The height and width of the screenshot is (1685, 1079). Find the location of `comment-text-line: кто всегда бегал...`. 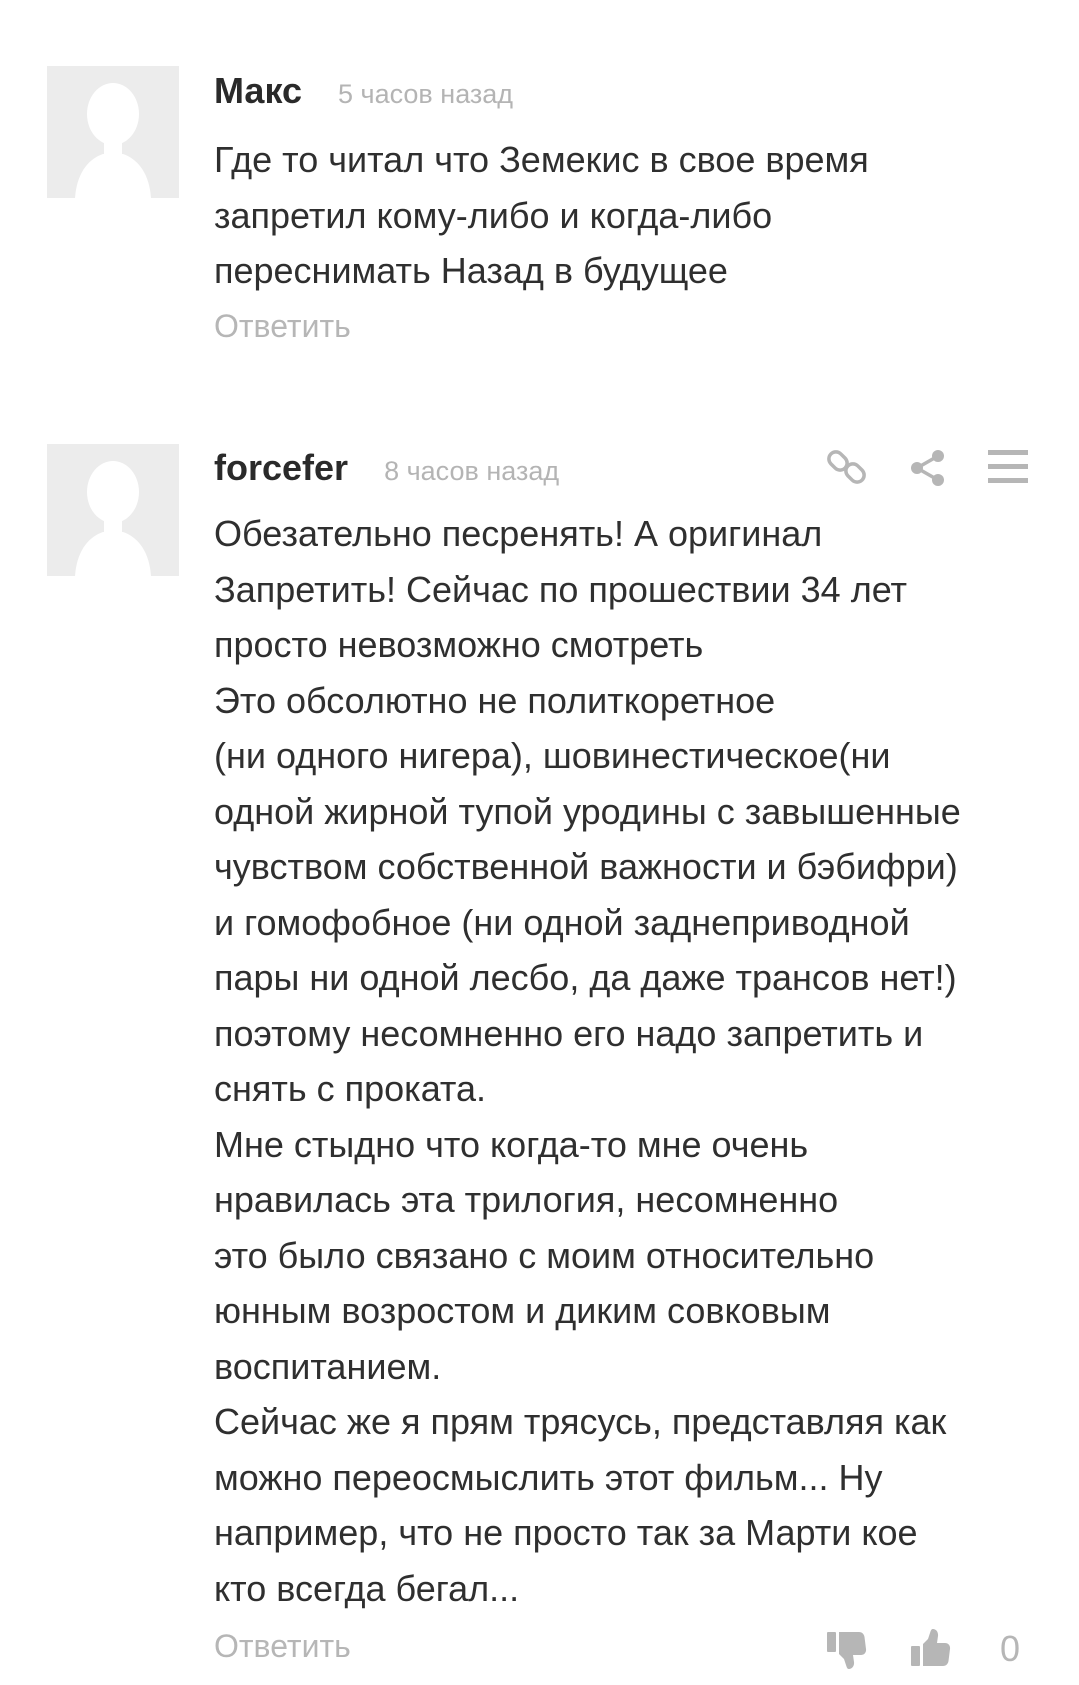

comment-text-line: кто всегда бегал... is located at coordinates (367, 1588).